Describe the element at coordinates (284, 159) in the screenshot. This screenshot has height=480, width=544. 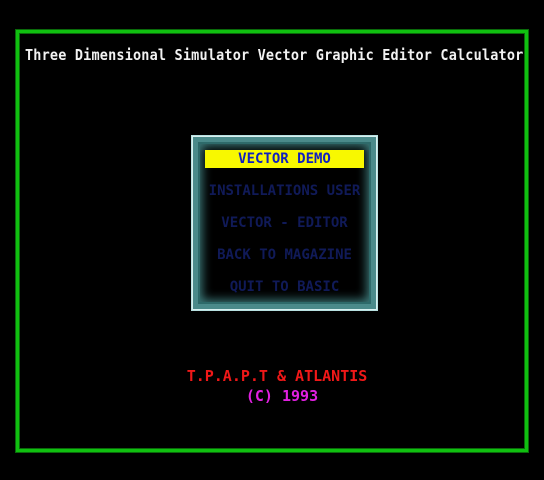
I see `menu-item-vector-demo: VECTOR DEMO` at that location.